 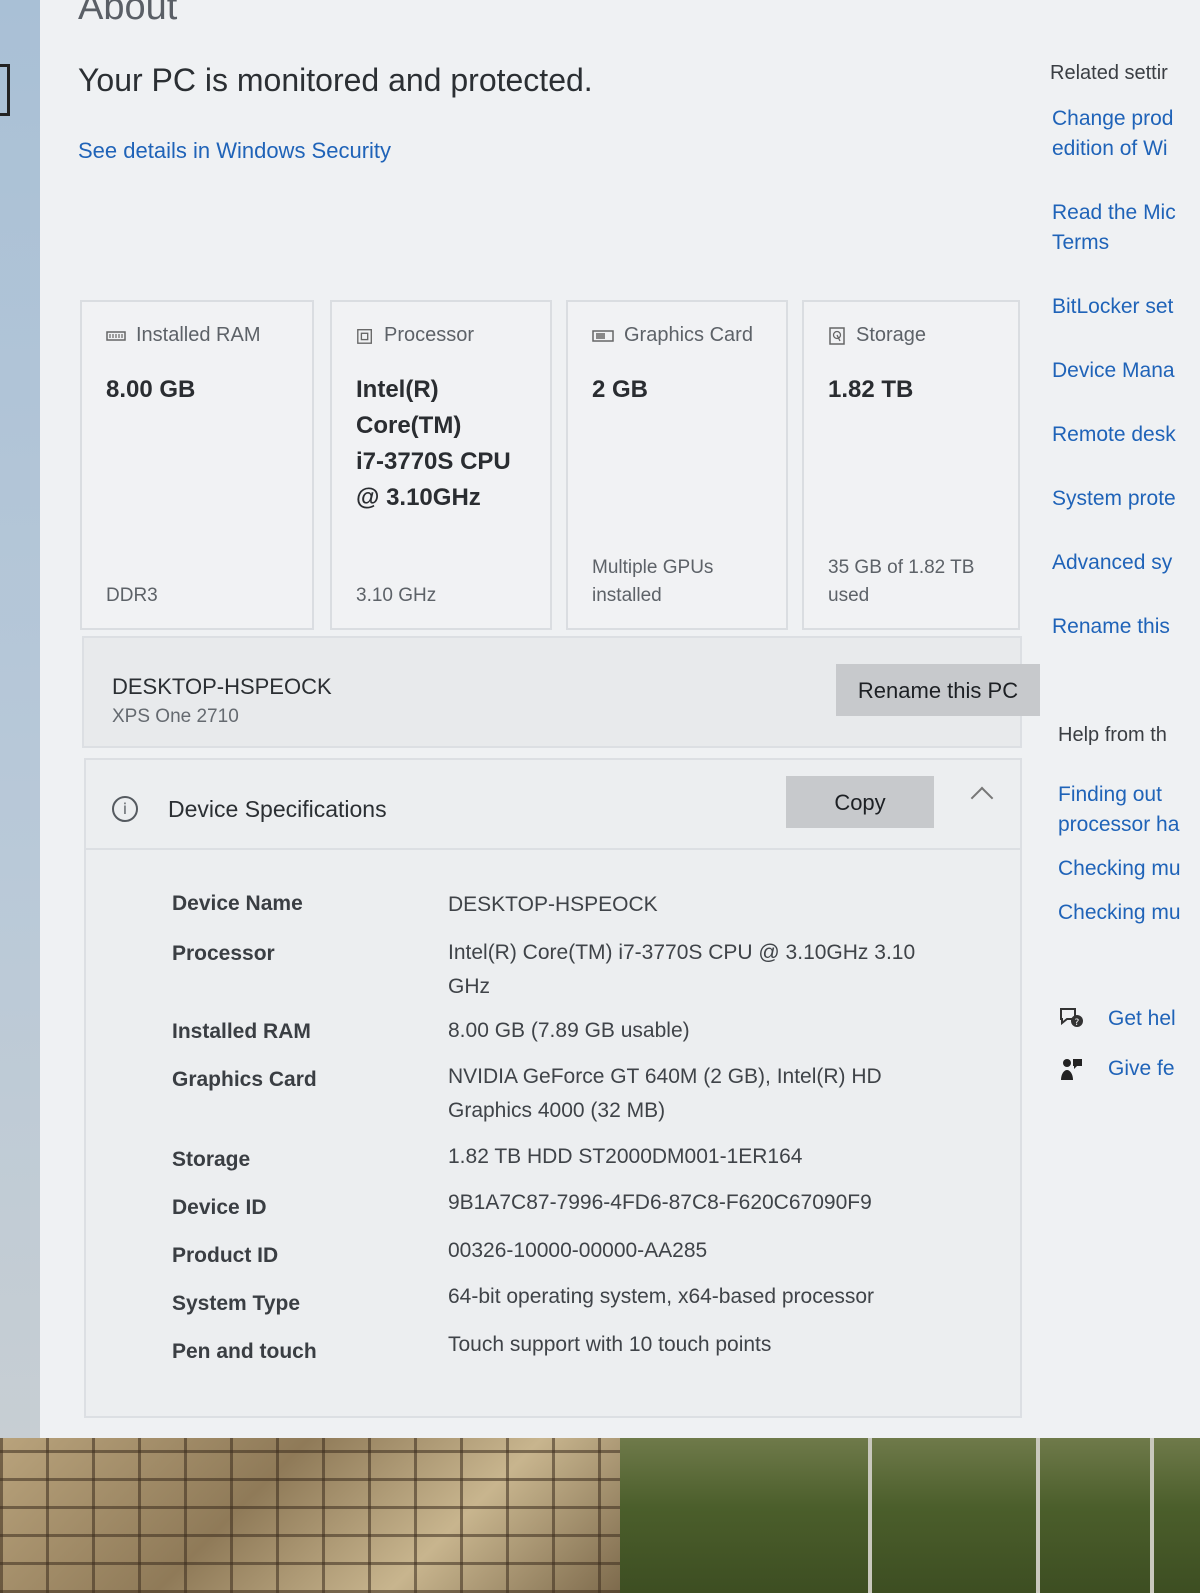 What do you see at coordinates (310, 1515) in the screenshot?
I see `stone-wall` at bounding box center [310, 1515].